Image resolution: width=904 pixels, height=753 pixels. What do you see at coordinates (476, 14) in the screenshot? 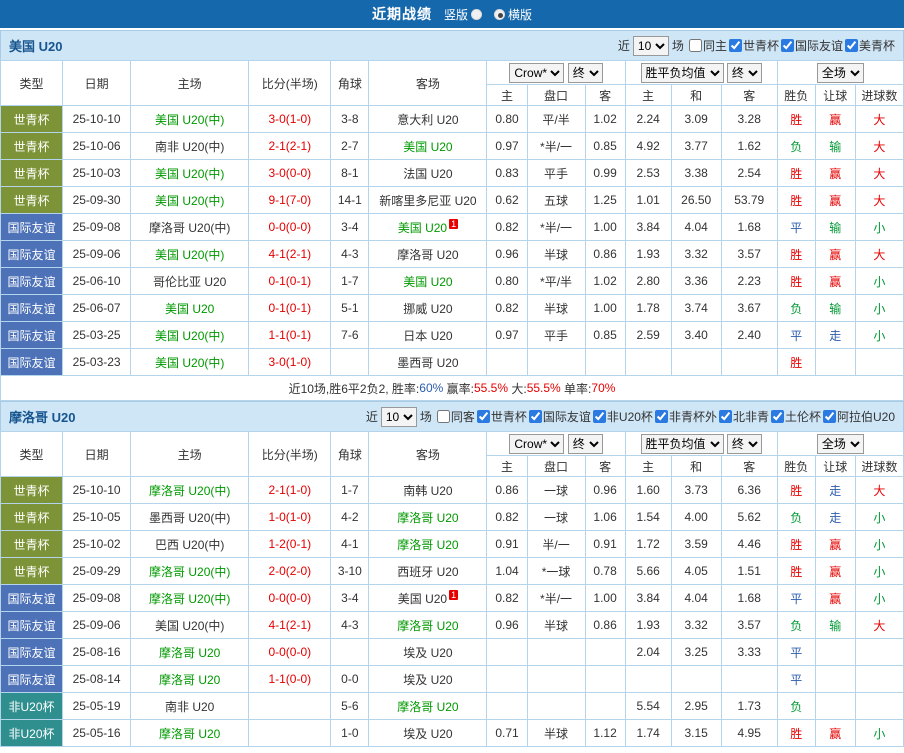
I see `radio-unchecked-icon` at bounding box center [476, 14].